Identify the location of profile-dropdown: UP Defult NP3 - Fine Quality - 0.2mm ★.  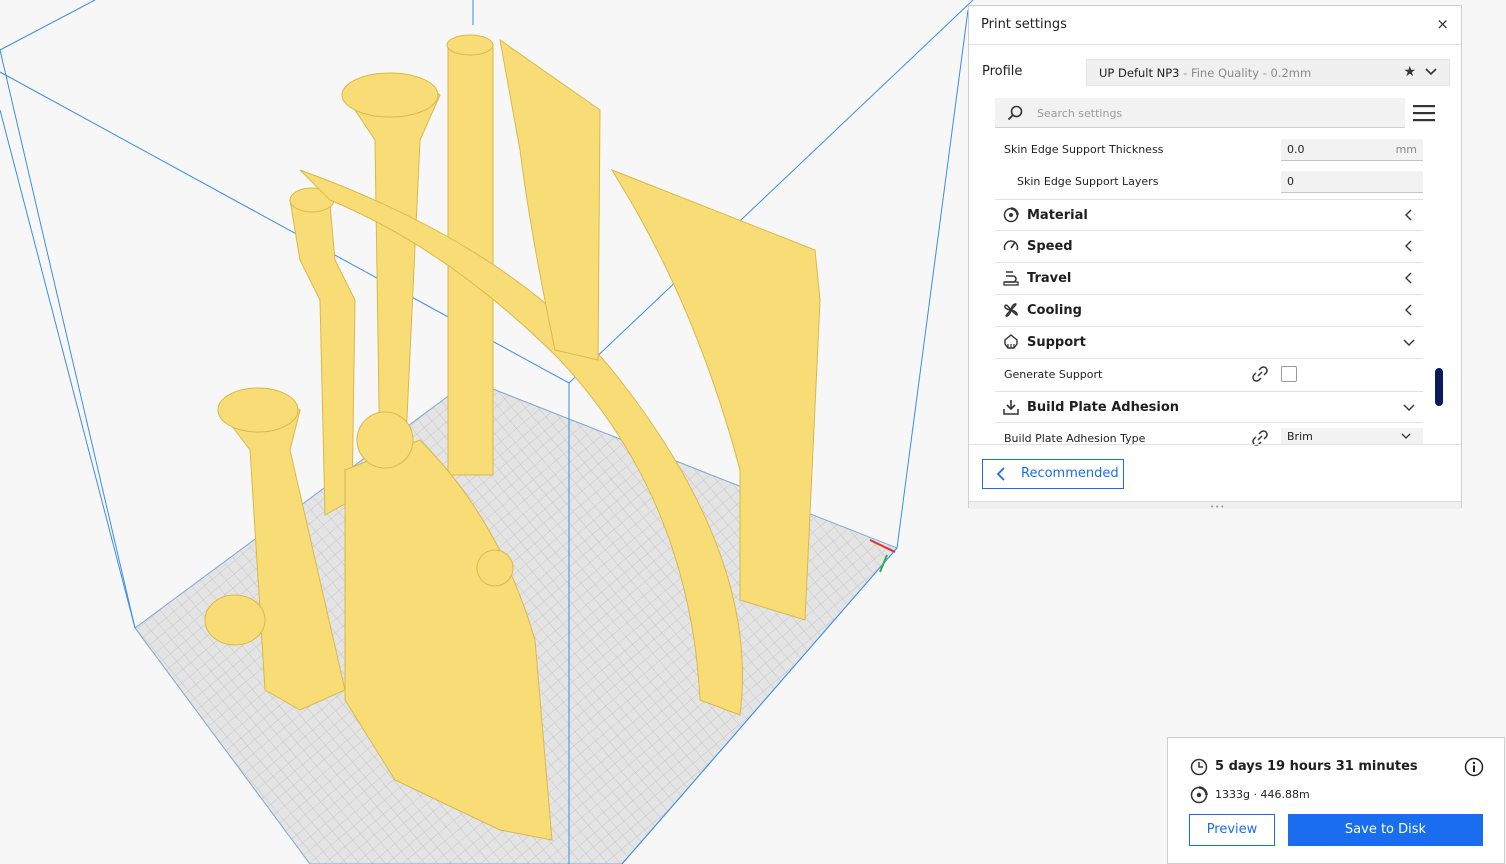
(1268, 72).